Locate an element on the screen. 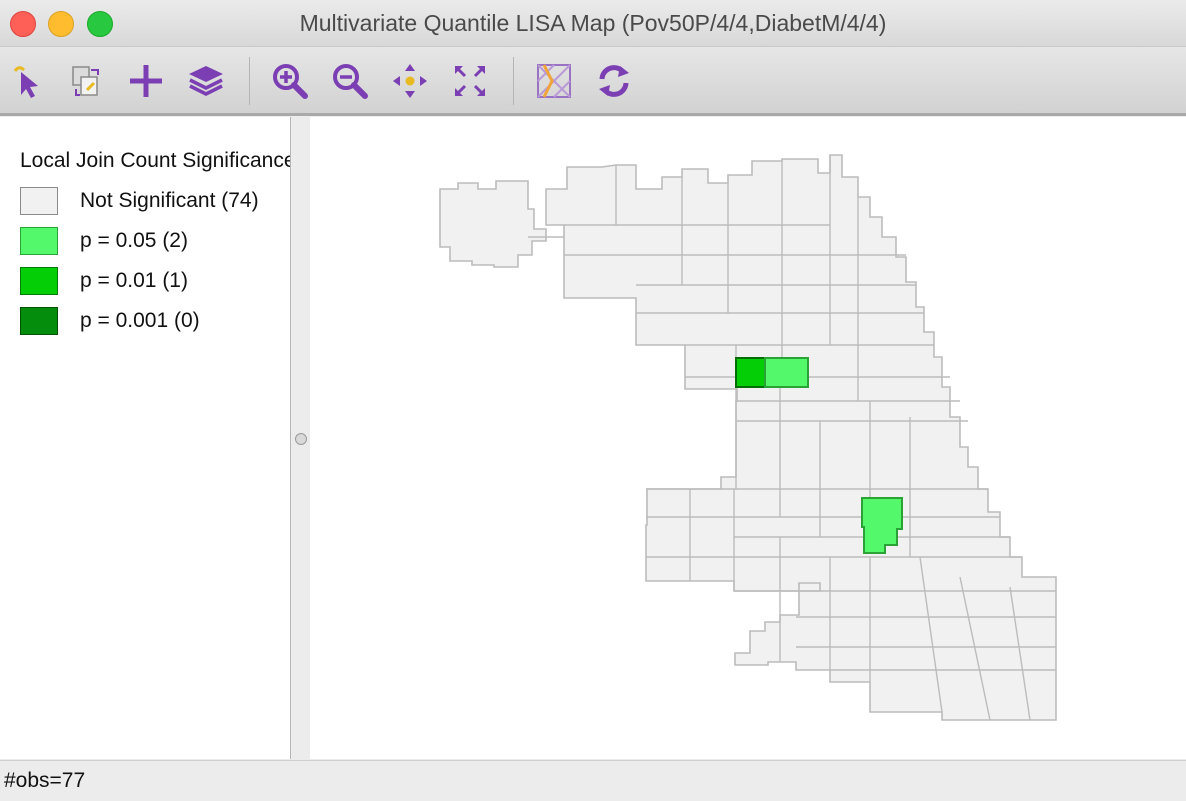 The width and height of the screenshot is (1186, 801). copy-map-icon is located at coordinates (85, 81).